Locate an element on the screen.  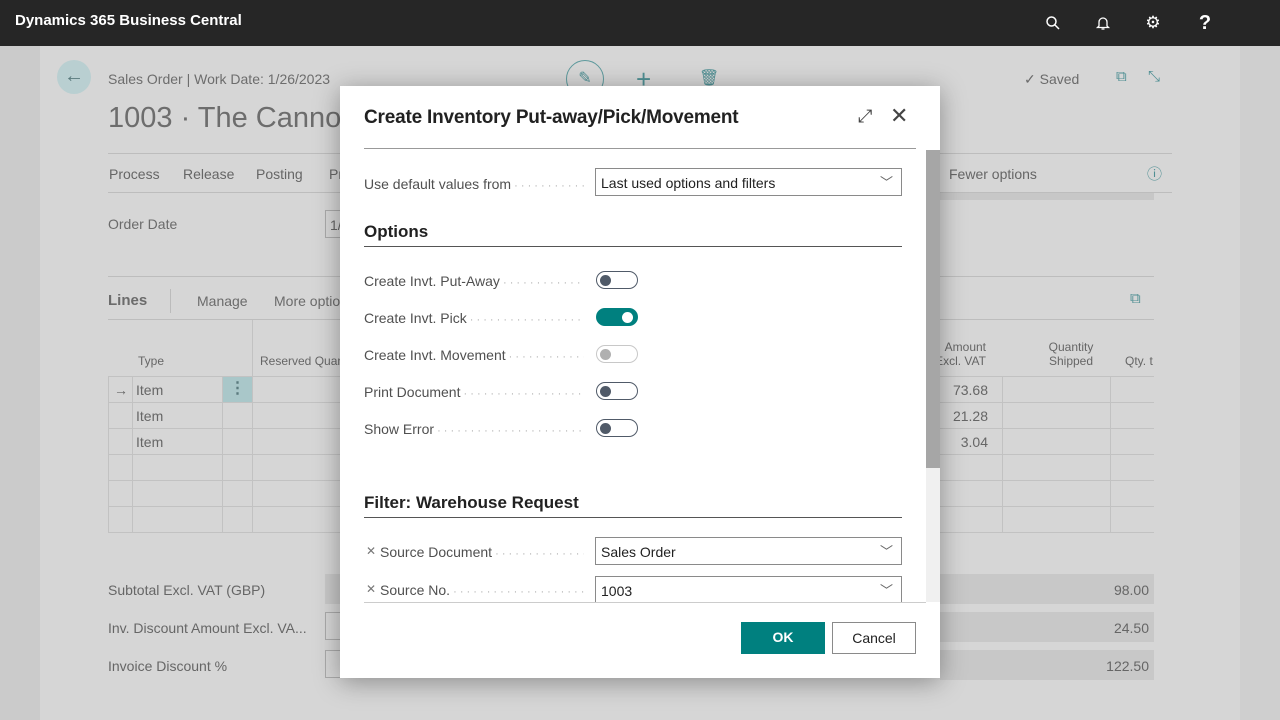
option-label: Print Document is located at coordinates (474, 392).